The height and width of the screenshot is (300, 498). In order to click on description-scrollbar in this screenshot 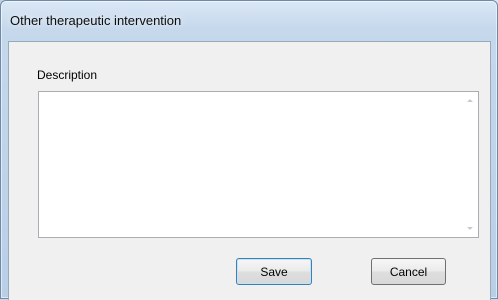, I will do `click(469, 164)`.